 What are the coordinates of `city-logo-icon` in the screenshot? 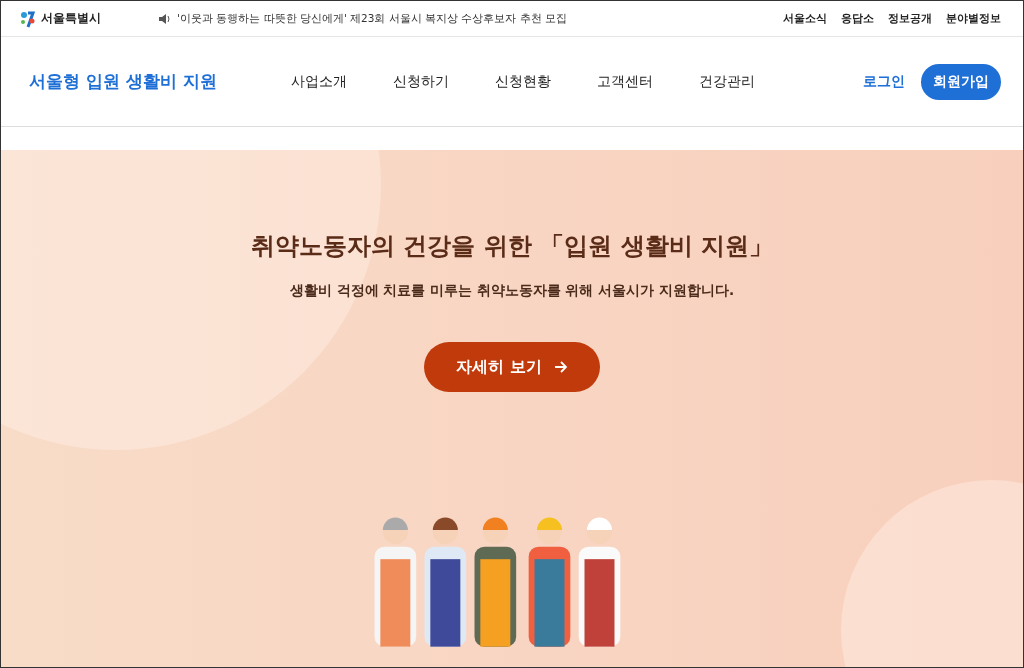 It's located at (28, 18).